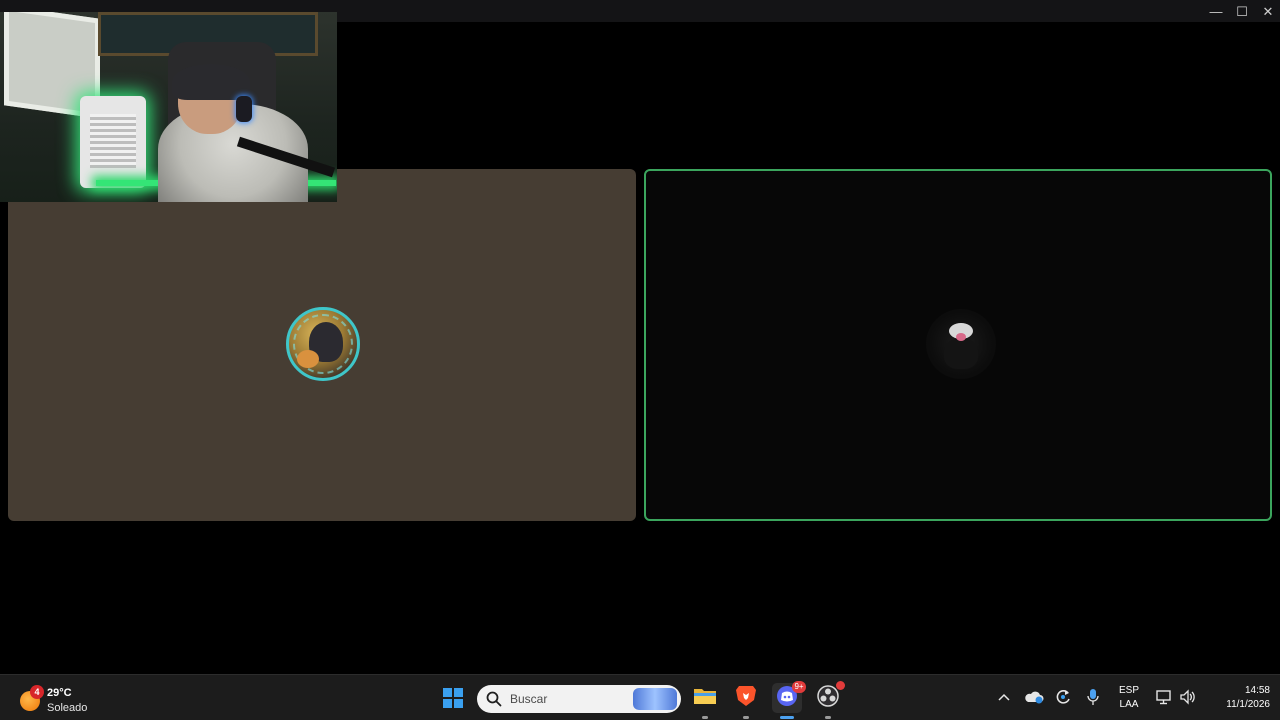 This screenshot has height=720, width=1280. What do you see at coordinates (799, 687) in the screenshot?
I see `notification-badge: 9+` at bounding box center [799, 687].